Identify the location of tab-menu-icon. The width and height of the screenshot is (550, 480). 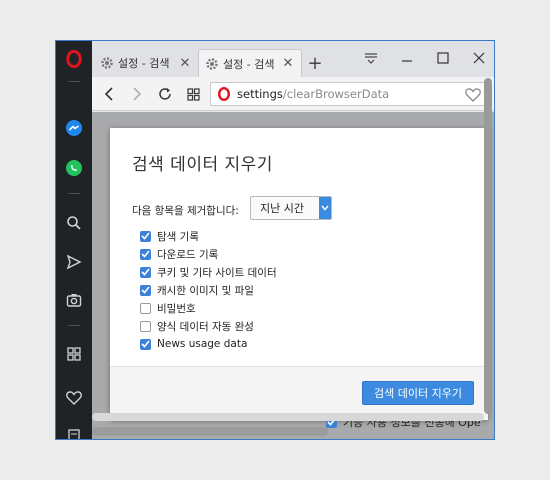
(371, 58).